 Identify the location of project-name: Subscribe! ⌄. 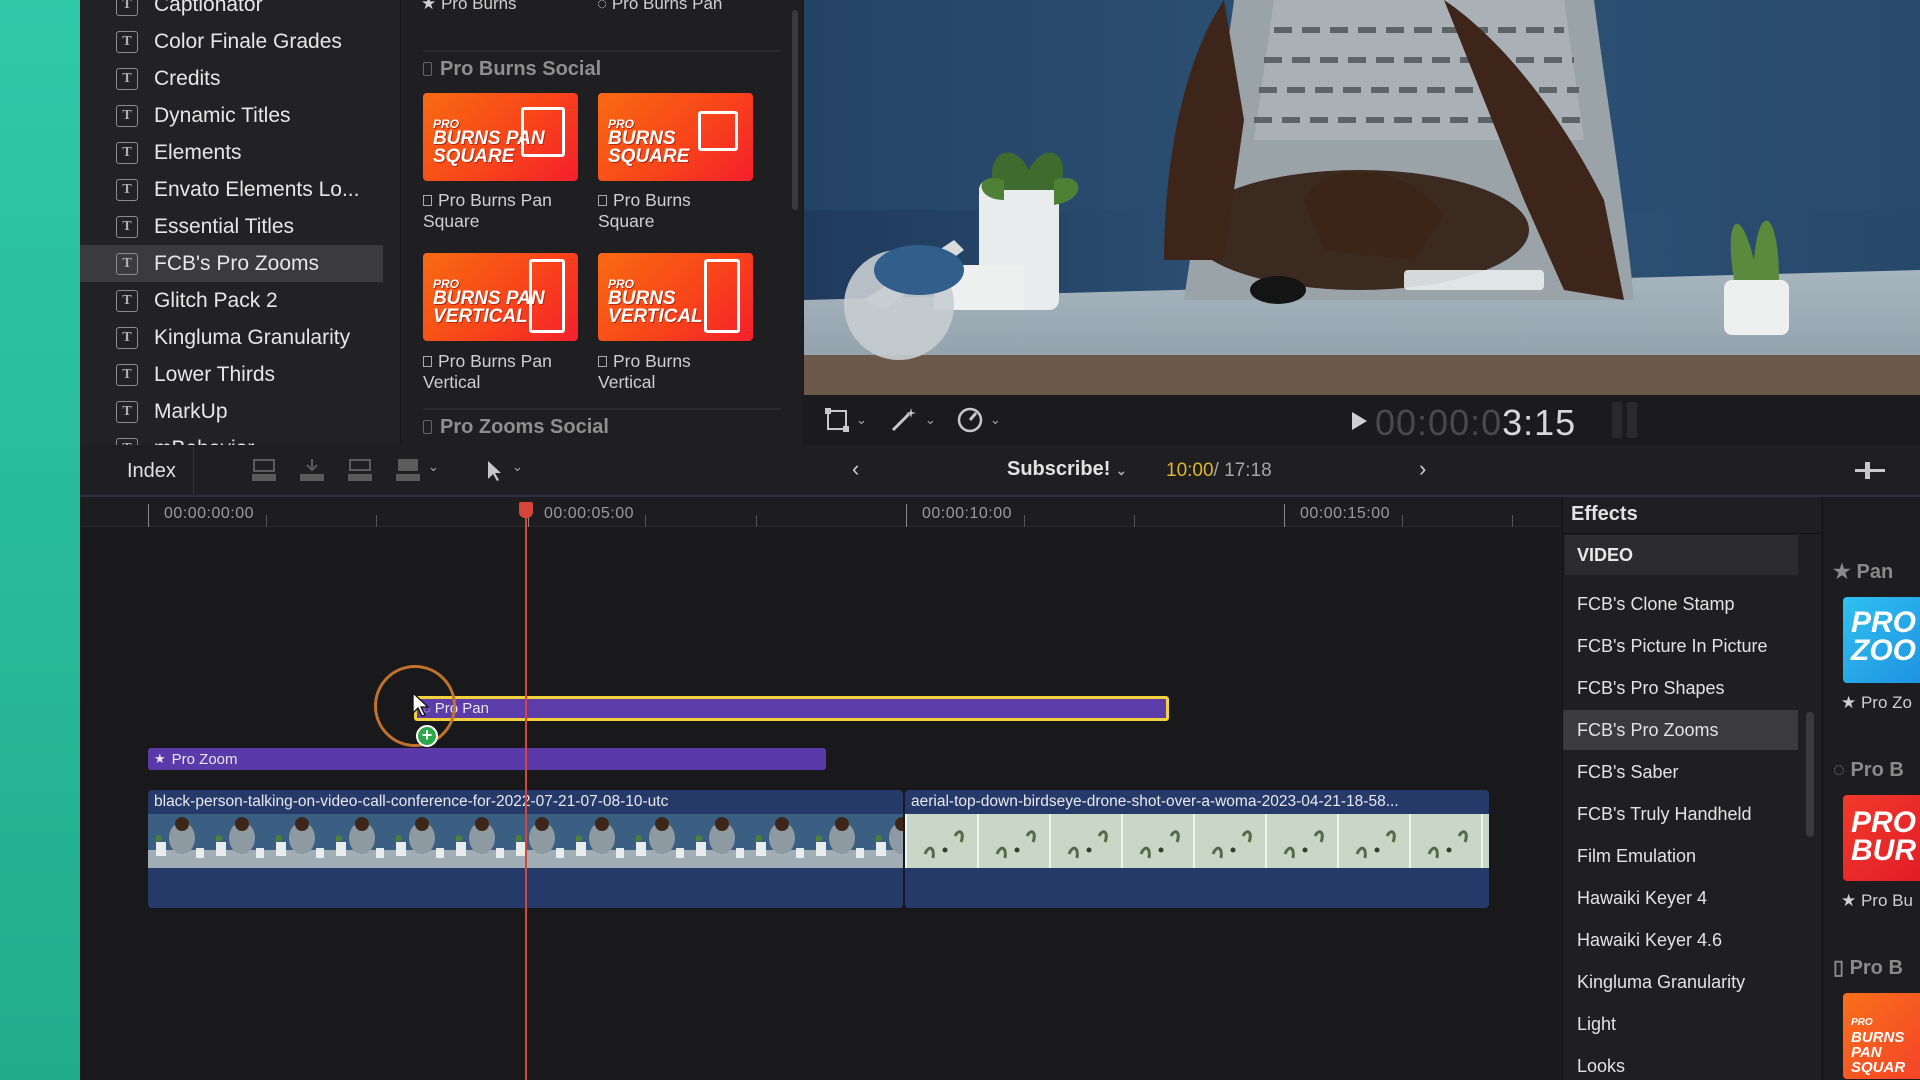
(1067, 469).